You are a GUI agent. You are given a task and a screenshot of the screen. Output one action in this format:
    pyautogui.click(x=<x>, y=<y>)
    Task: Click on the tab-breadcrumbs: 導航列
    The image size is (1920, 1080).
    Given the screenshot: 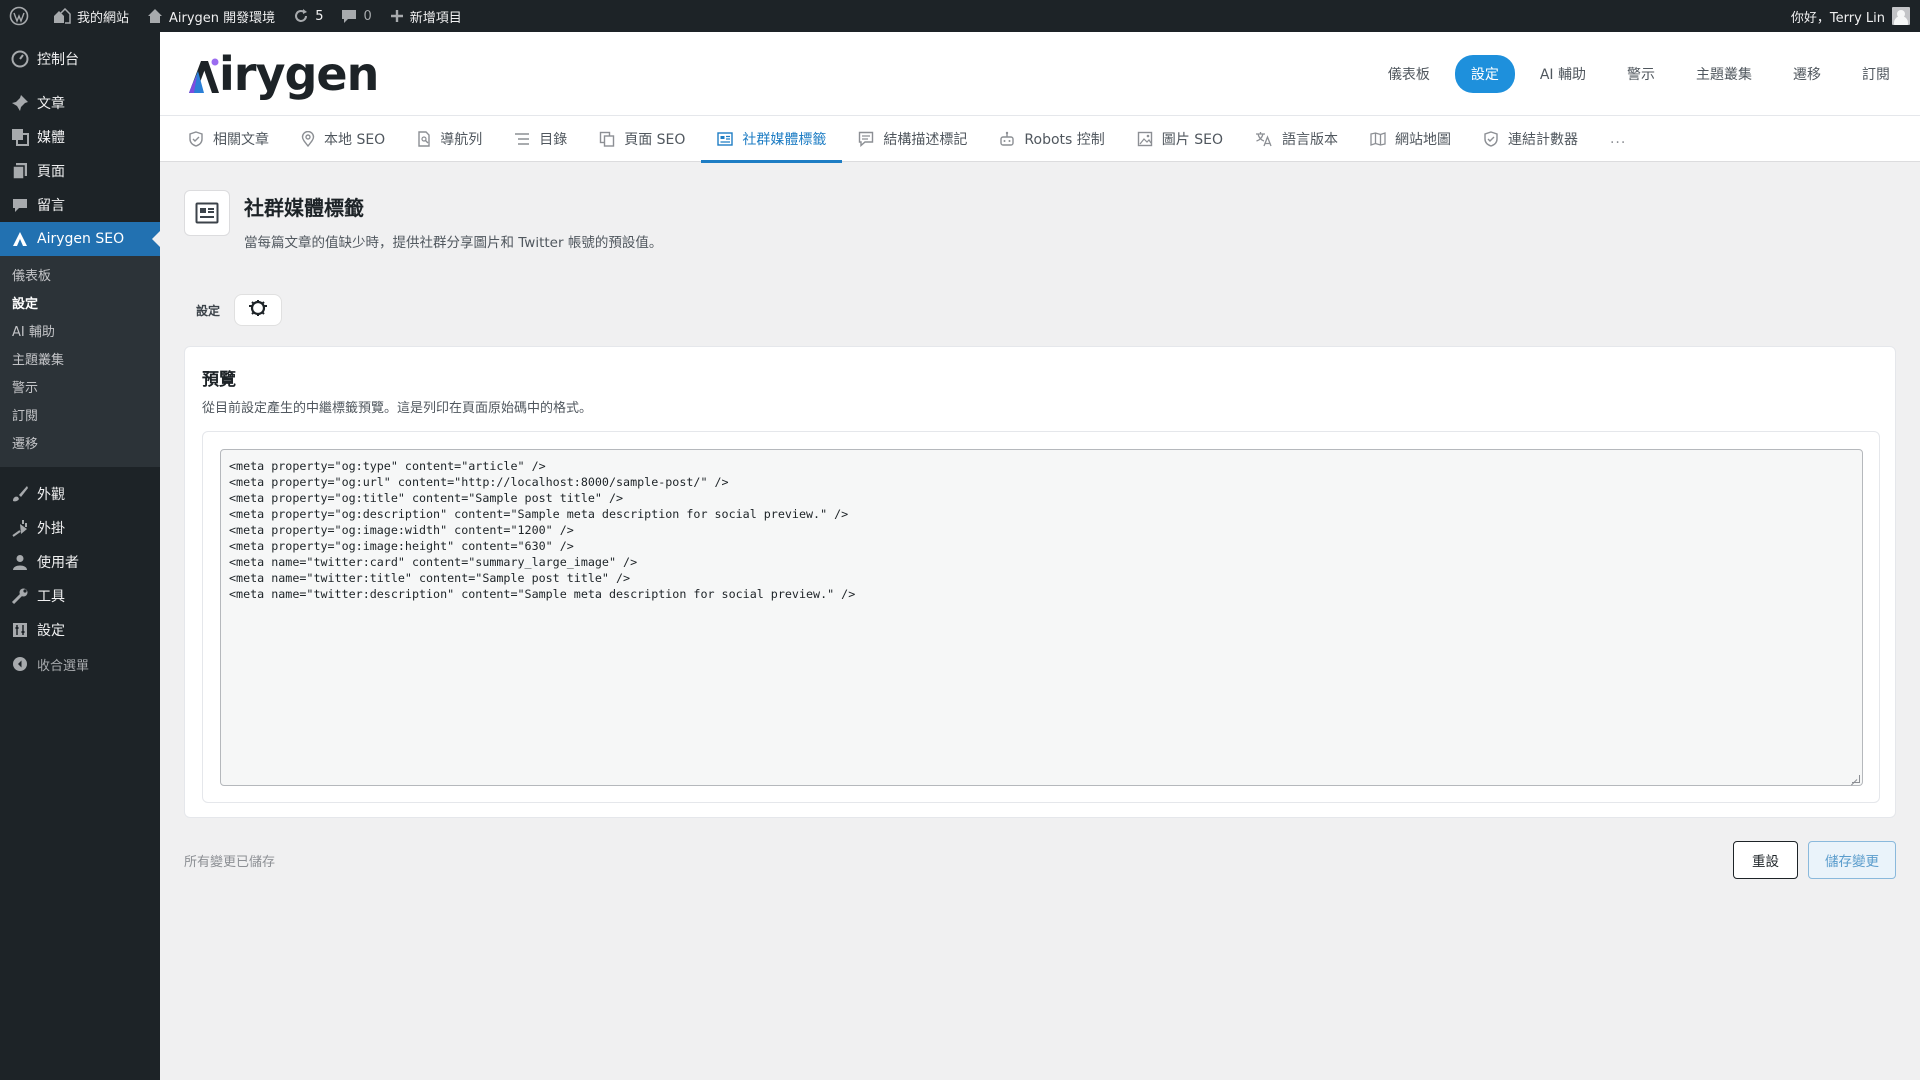 What is the action you would take?
    pyautogui.click(x=449, y=139)
    